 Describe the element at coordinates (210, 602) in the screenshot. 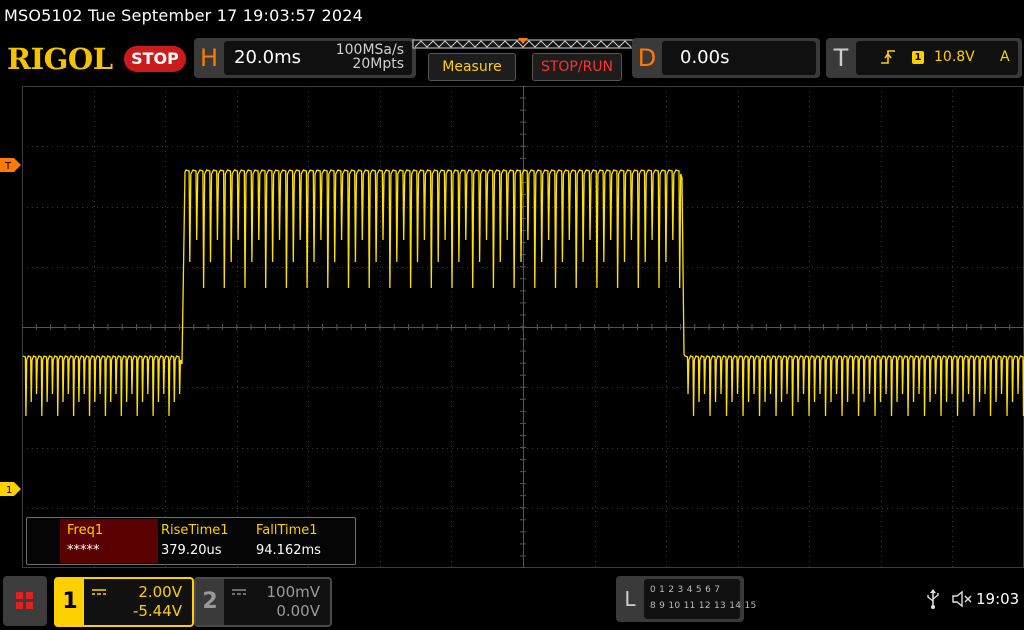

I see `channel2-number: 2` at that location.